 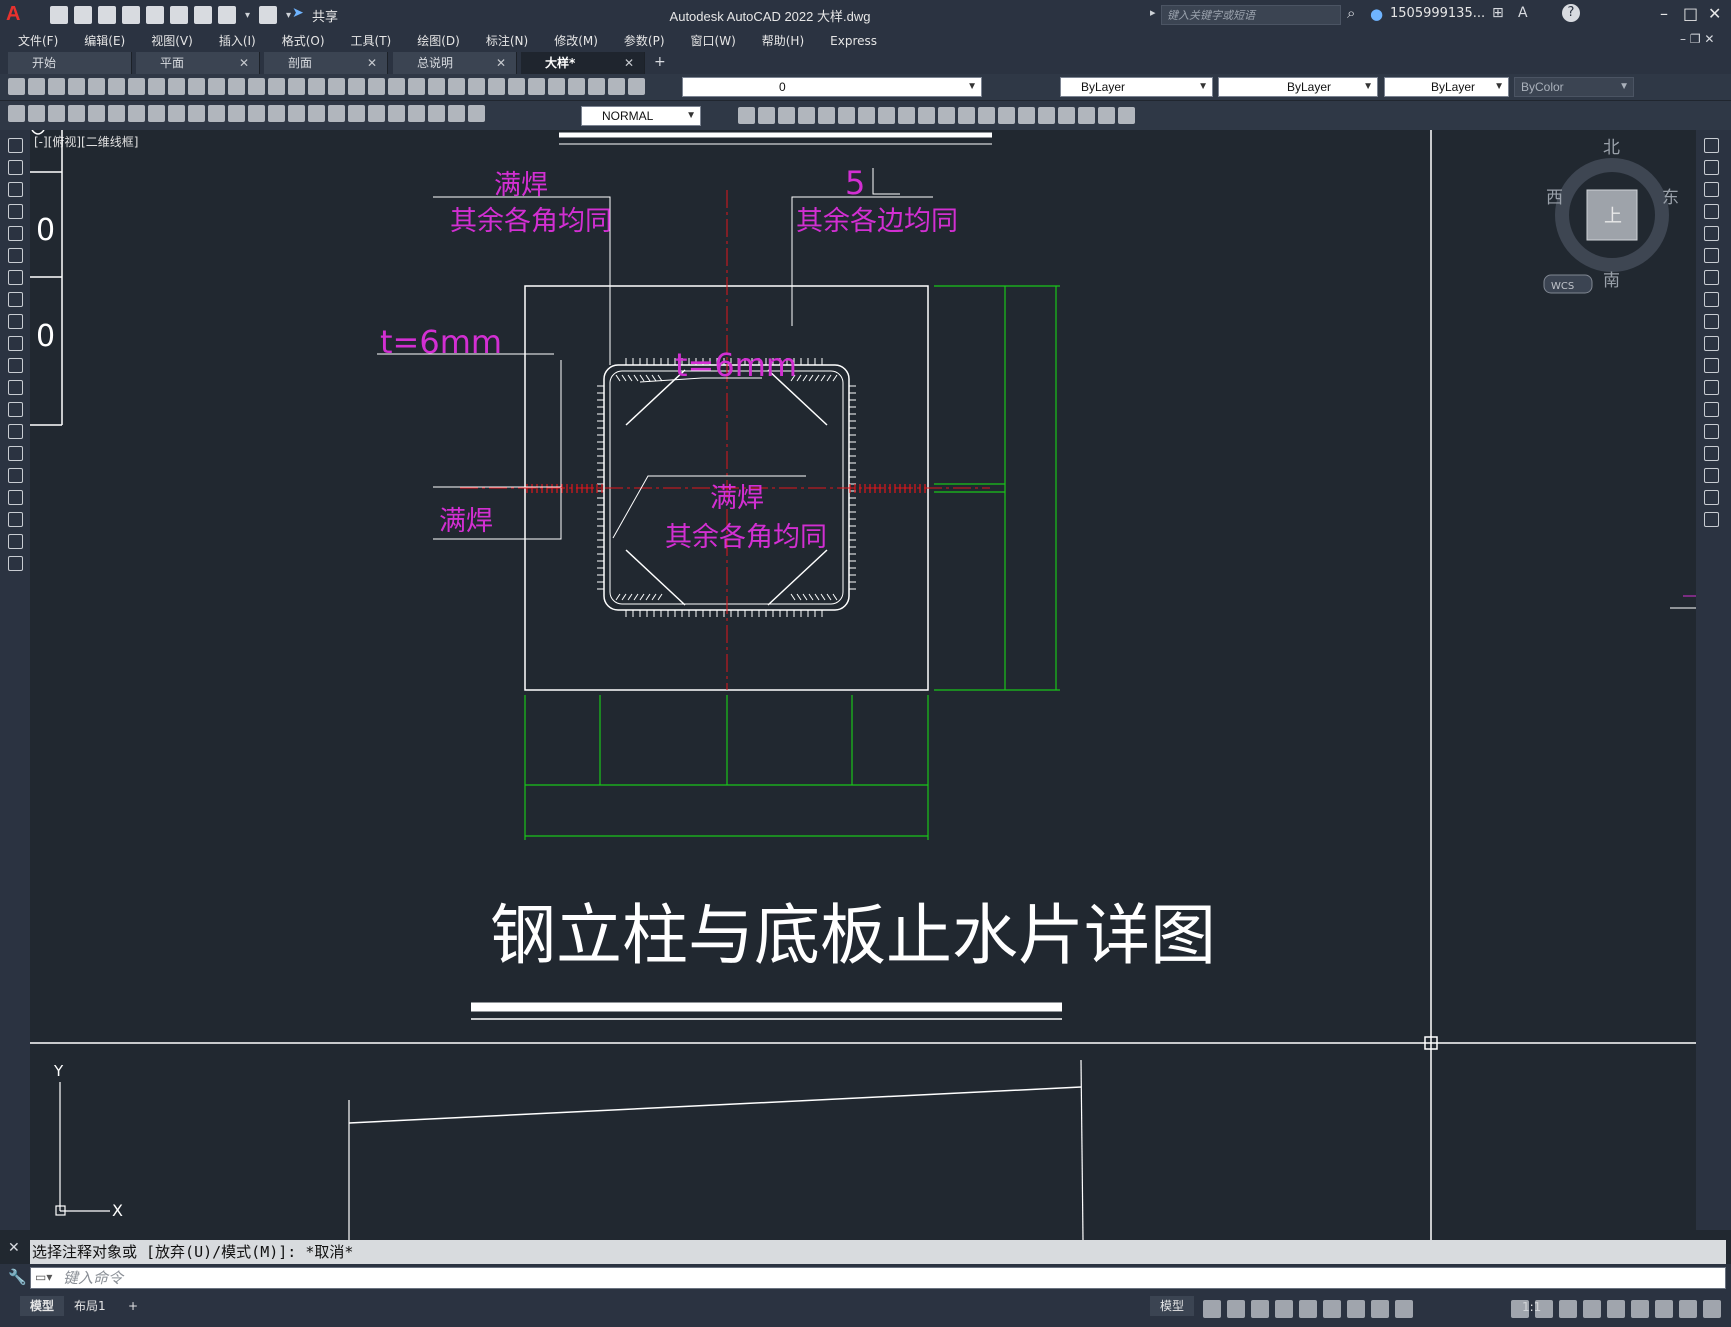 I want to click on viewcube-south: 南, so click(x=1611, y=281).